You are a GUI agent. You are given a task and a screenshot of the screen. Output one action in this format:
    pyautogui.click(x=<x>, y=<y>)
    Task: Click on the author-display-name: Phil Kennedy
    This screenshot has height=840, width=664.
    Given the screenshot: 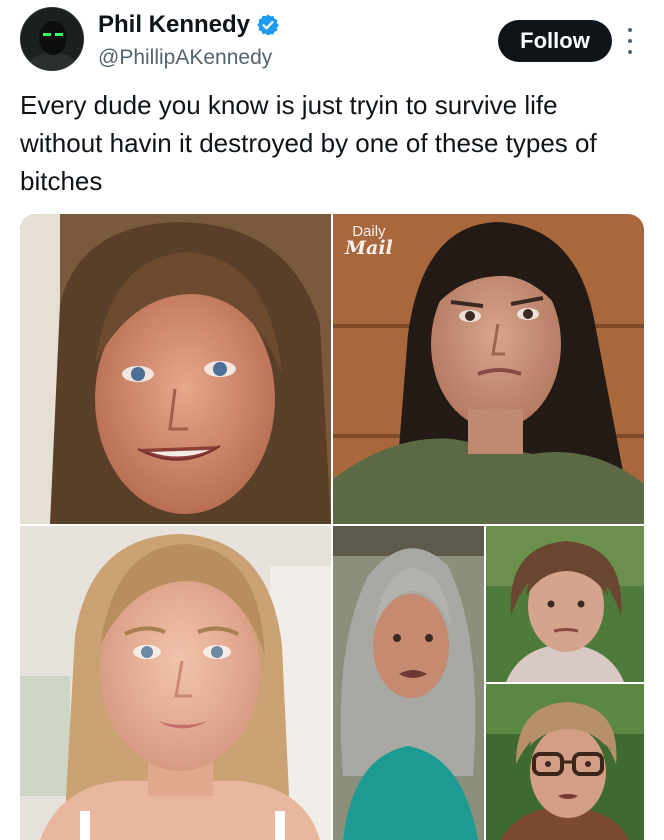 What is the action you would take?
    pyautogui.click(x=174, y=25)
    